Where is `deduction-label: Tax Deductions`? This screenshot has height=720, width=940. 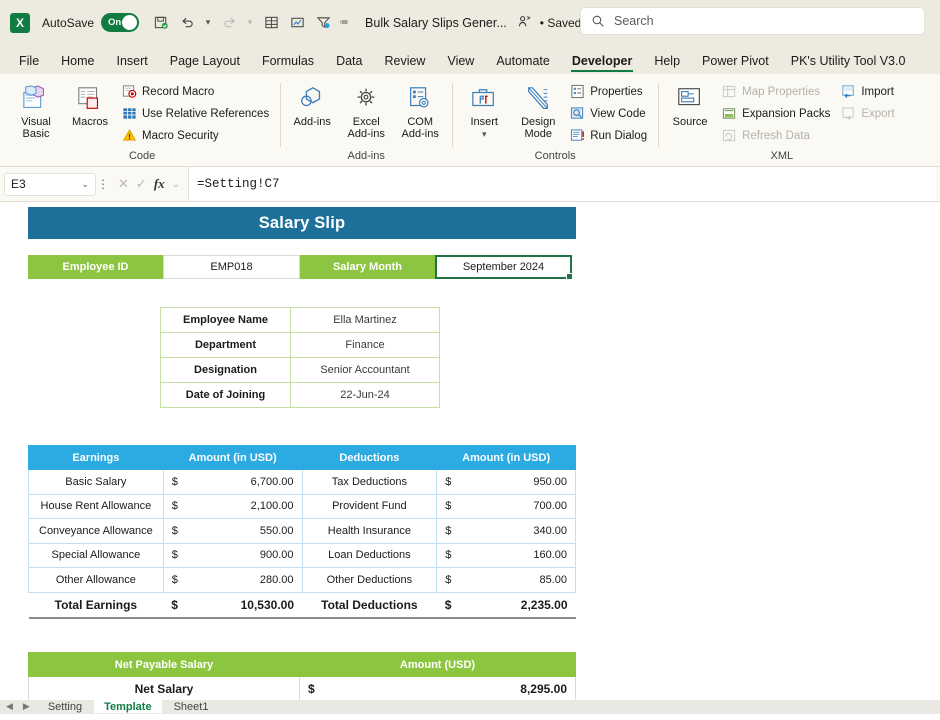 deduction-label: Tax Deductions is located at coordinates (369, 482).